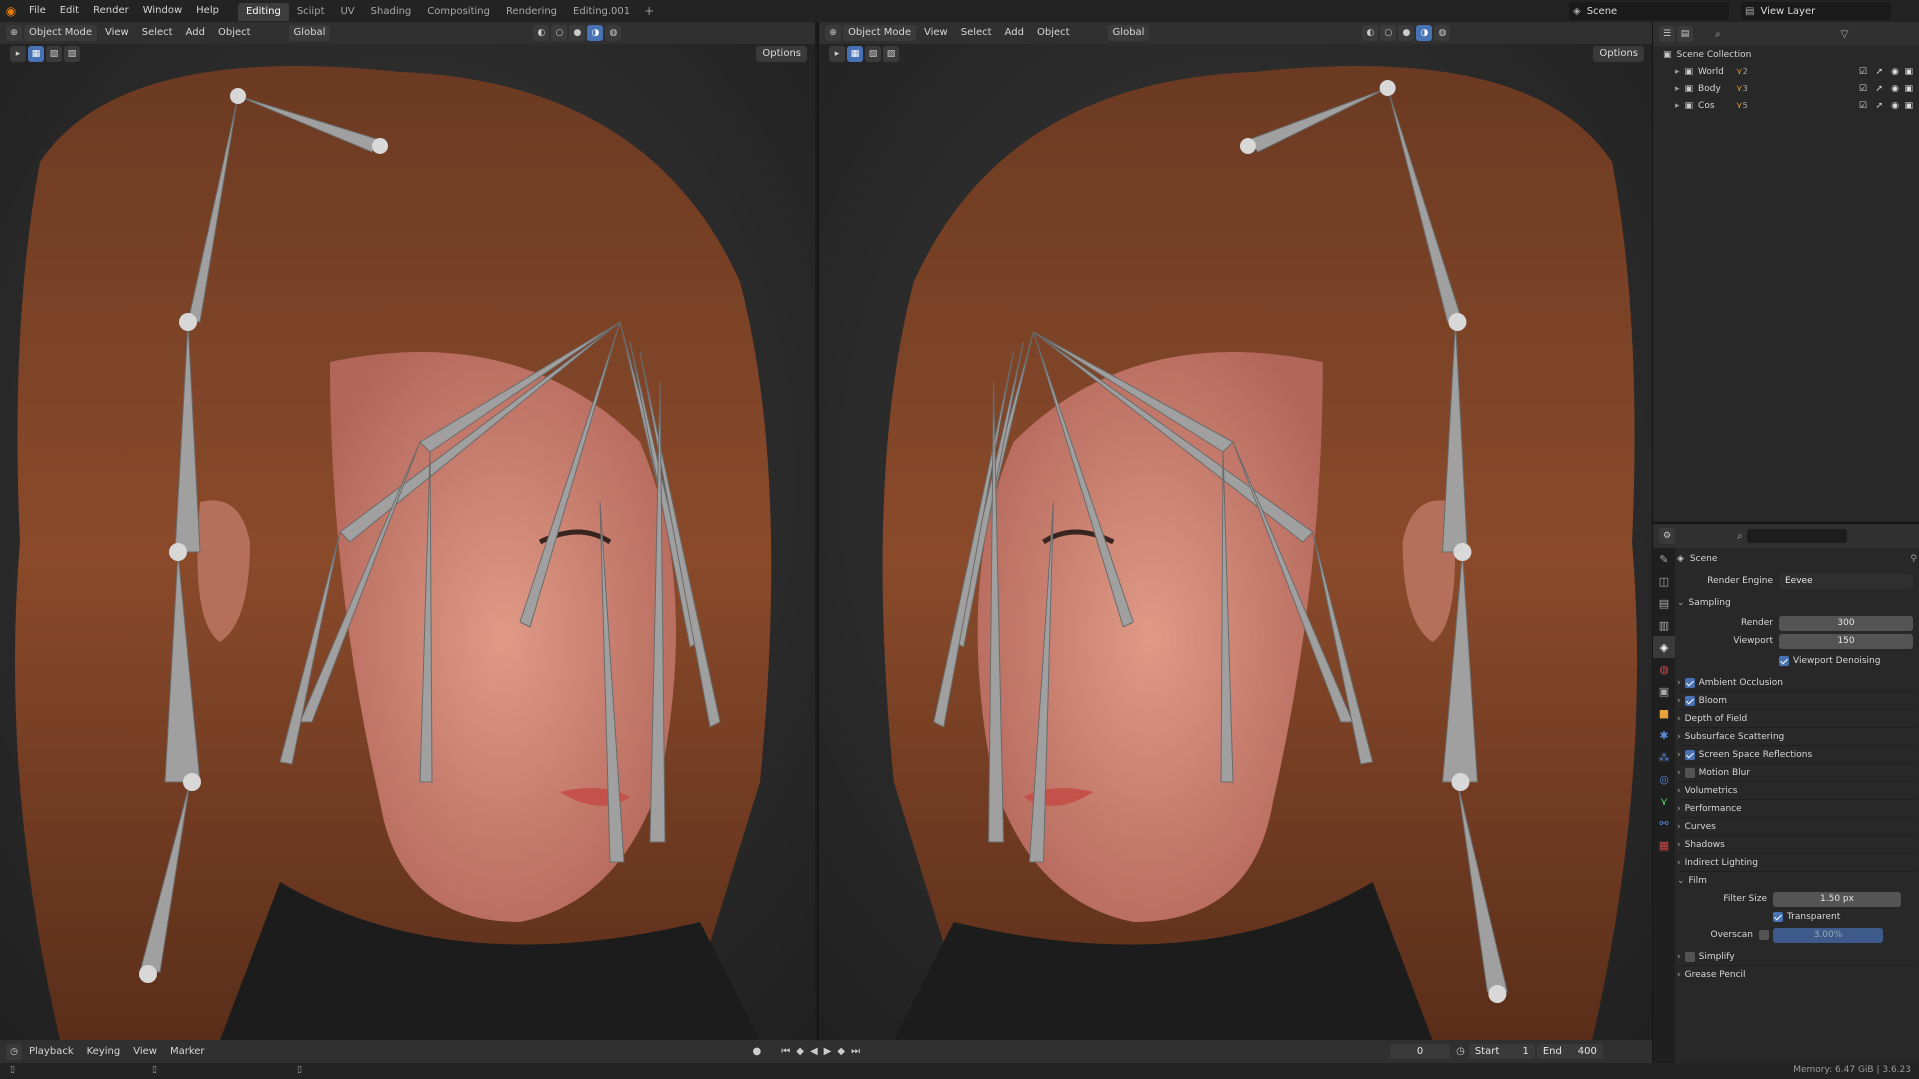 This screenshot has width=1919, height=1079. Describe the element at coordinates (1778, 917) in the screenshot. I see `transparent-checkbox` at that location.